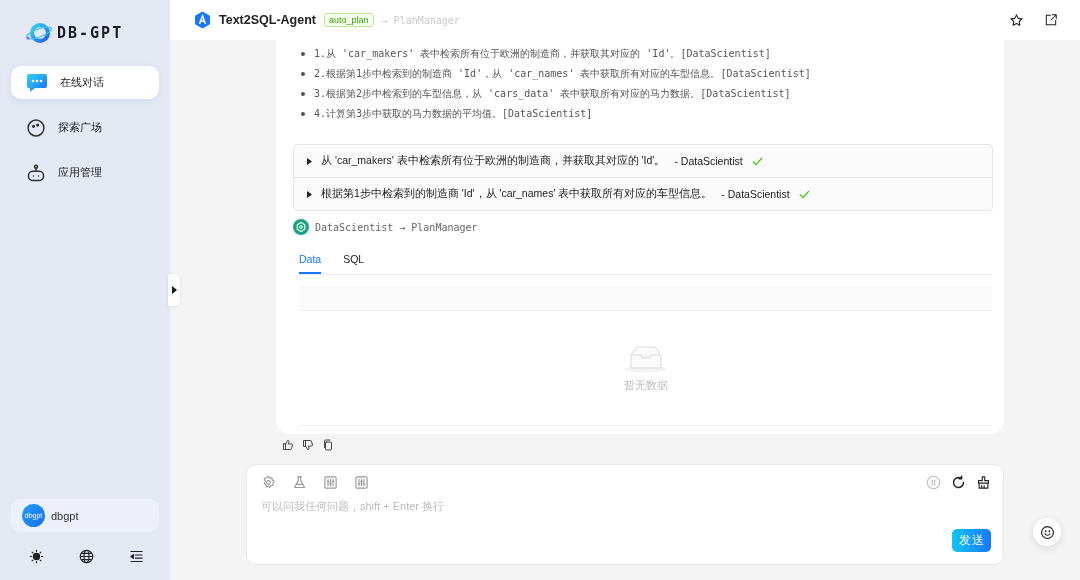  I want to click on result-tab: Data, so click(310, 260).